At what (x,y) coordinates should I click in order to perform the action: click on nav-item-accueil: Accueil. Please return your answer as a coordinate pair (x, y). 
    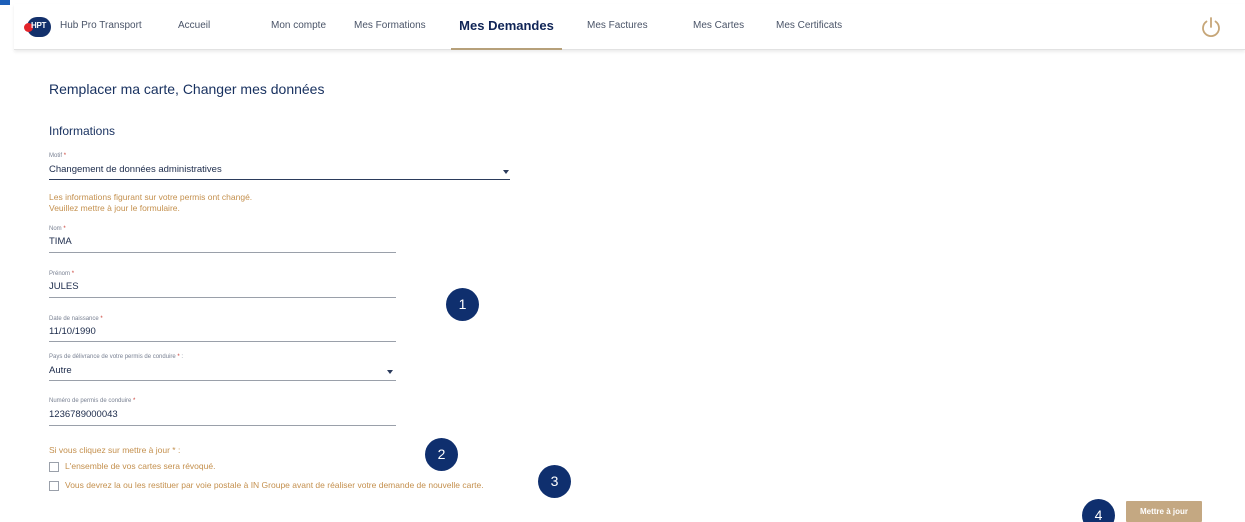
    Looking at the image, I should click on (194, 27).